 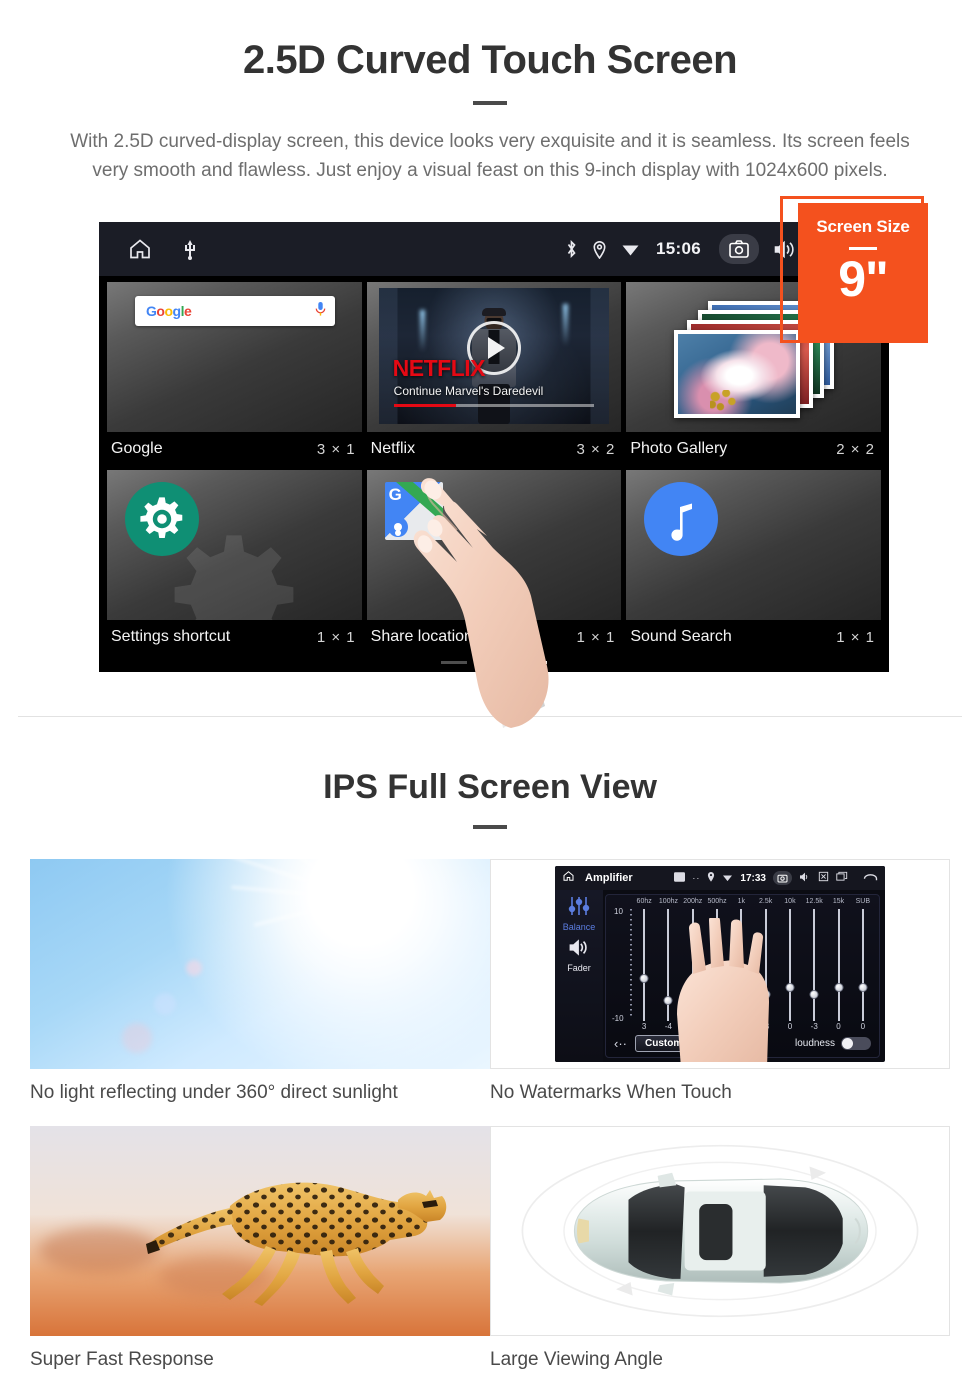 I want to click on band-label: 2.5k, so click(x=766, y=901).